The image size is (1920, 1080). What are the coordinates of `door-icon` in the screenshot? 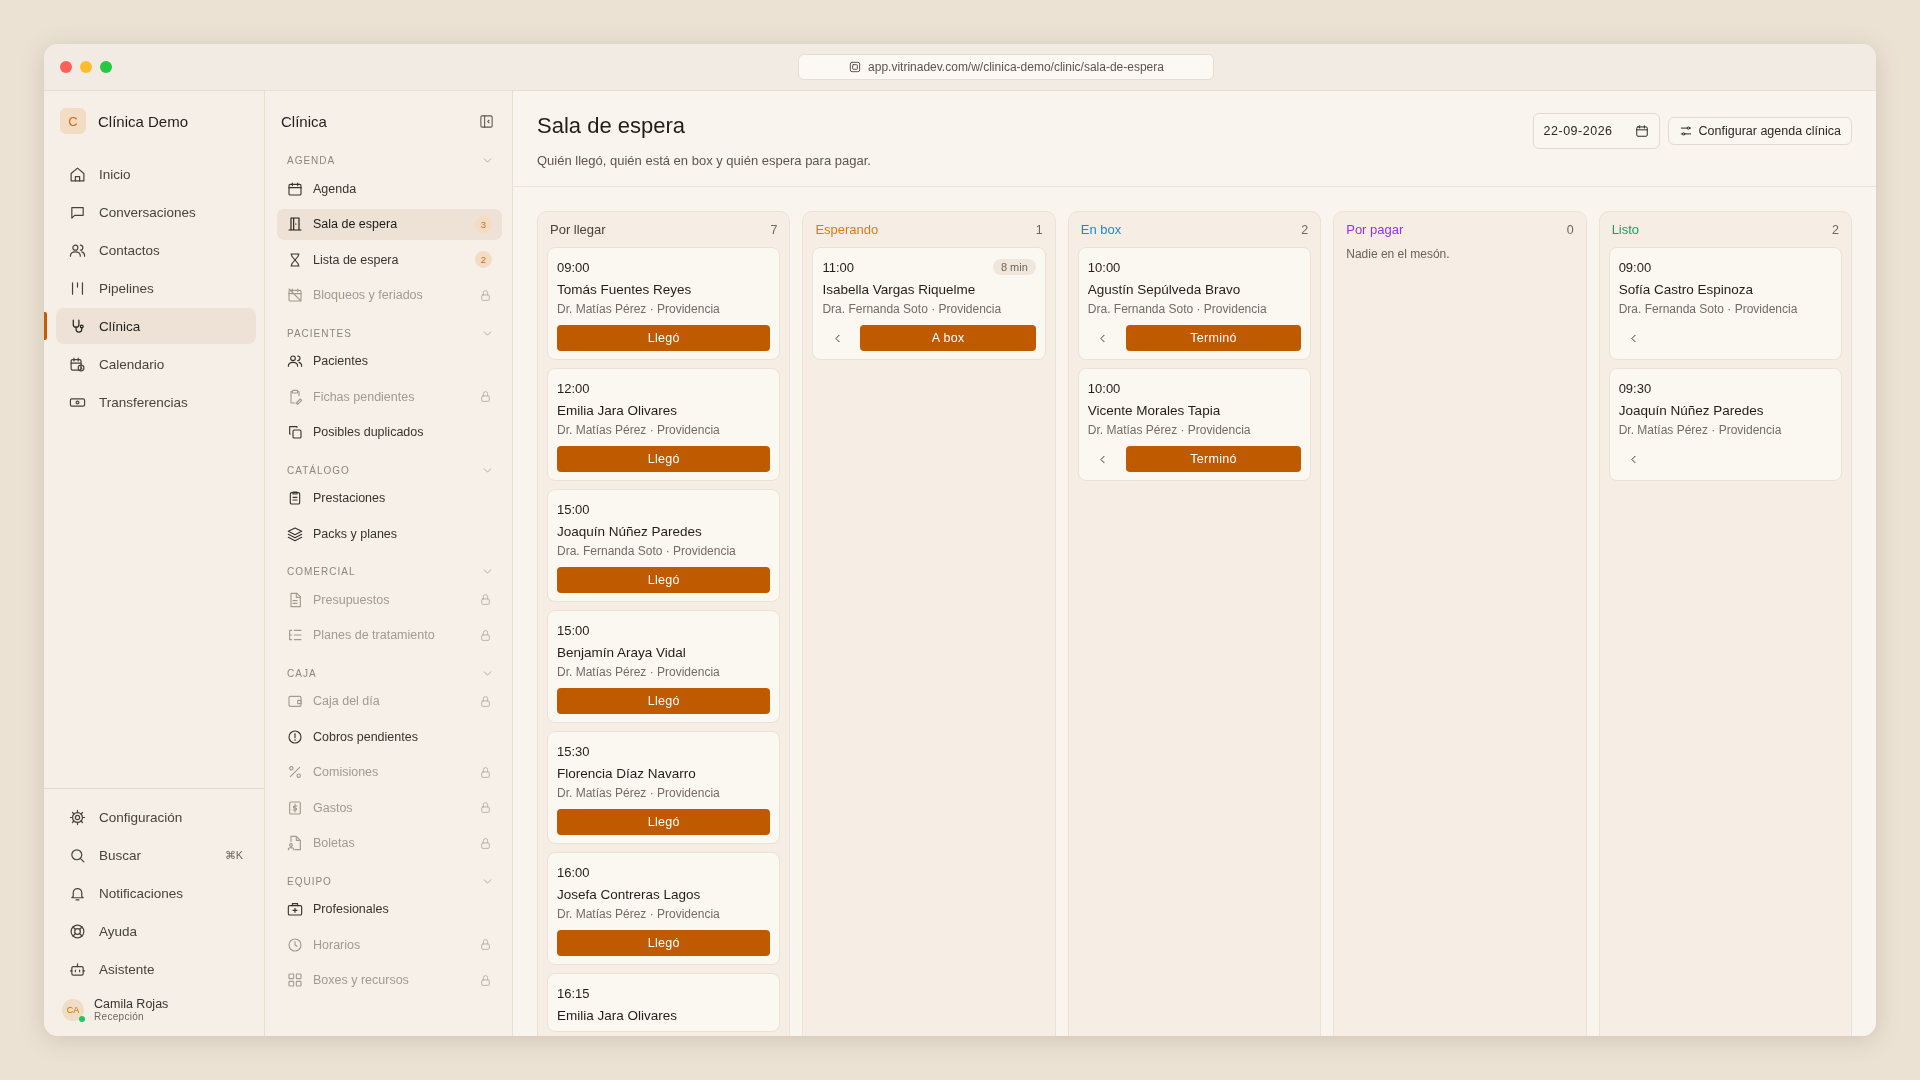 It's located at (295, 224).